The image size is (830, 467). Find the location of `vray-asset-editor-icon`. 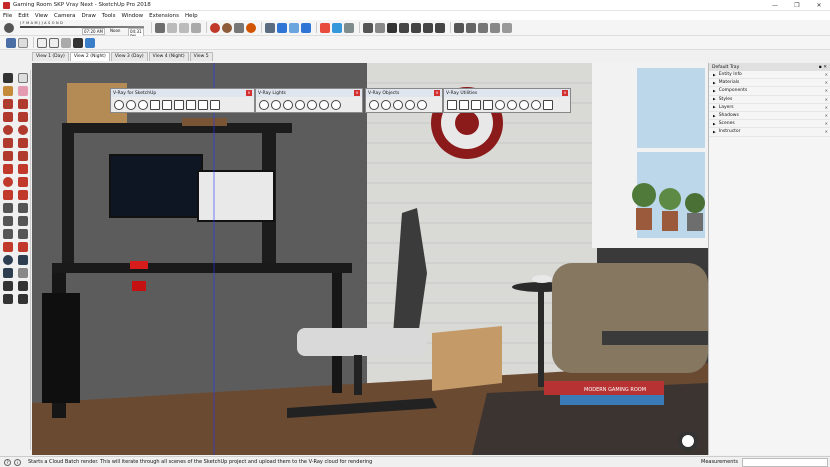

vray-asset-editor-icon is located at coordinates (167, 104).